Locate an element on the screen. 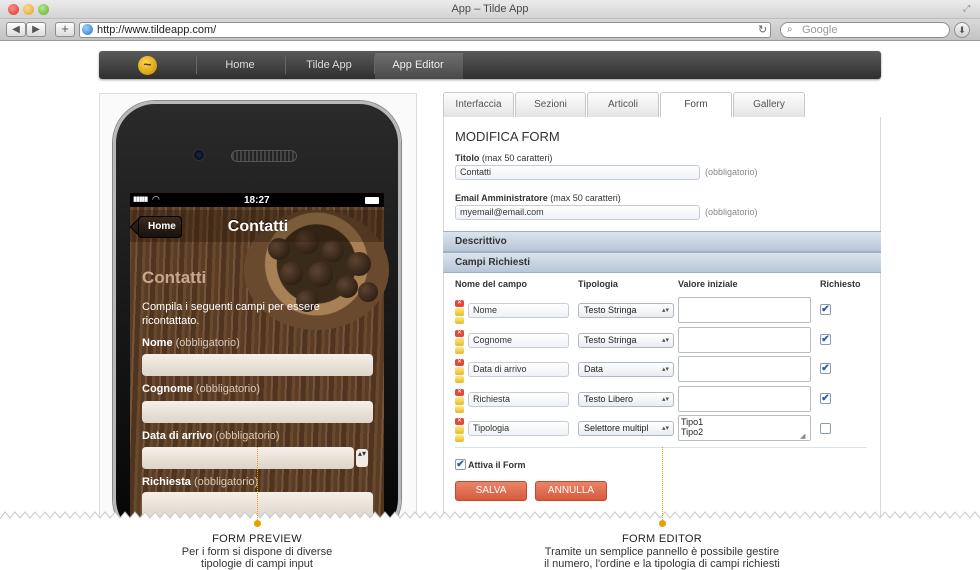 Image resolution: width=980 pixels, height=570 pixels. back-button: ◀ is located at coordinates (16, 29).